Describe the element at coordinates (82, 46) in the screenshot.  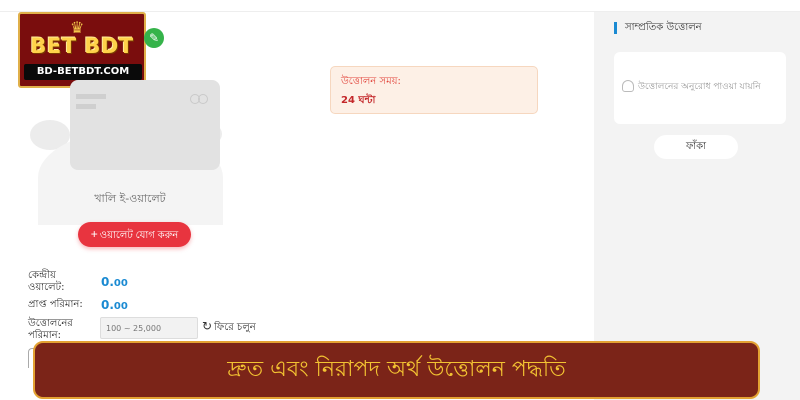
I see `logo-brand: BET BDT` at that location.